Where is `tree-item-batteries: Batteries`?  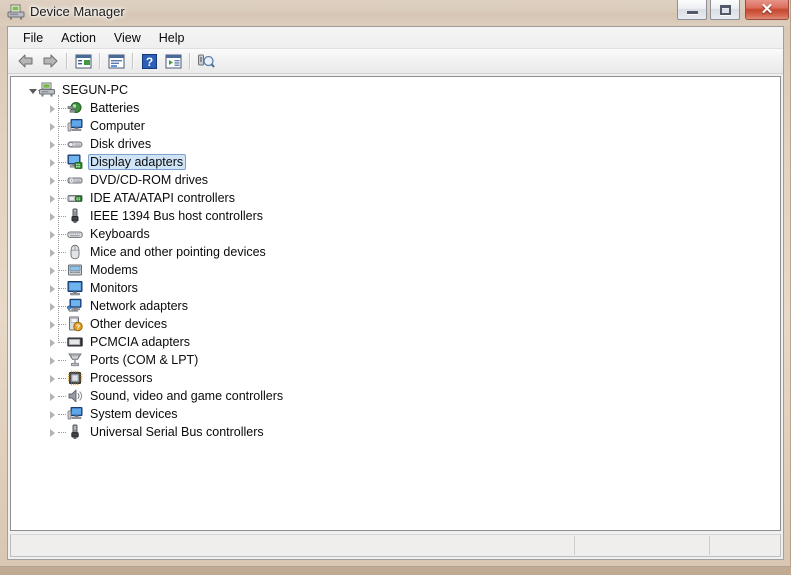
tree-item-batteries: Batteries is located at coordinates (395, 108).